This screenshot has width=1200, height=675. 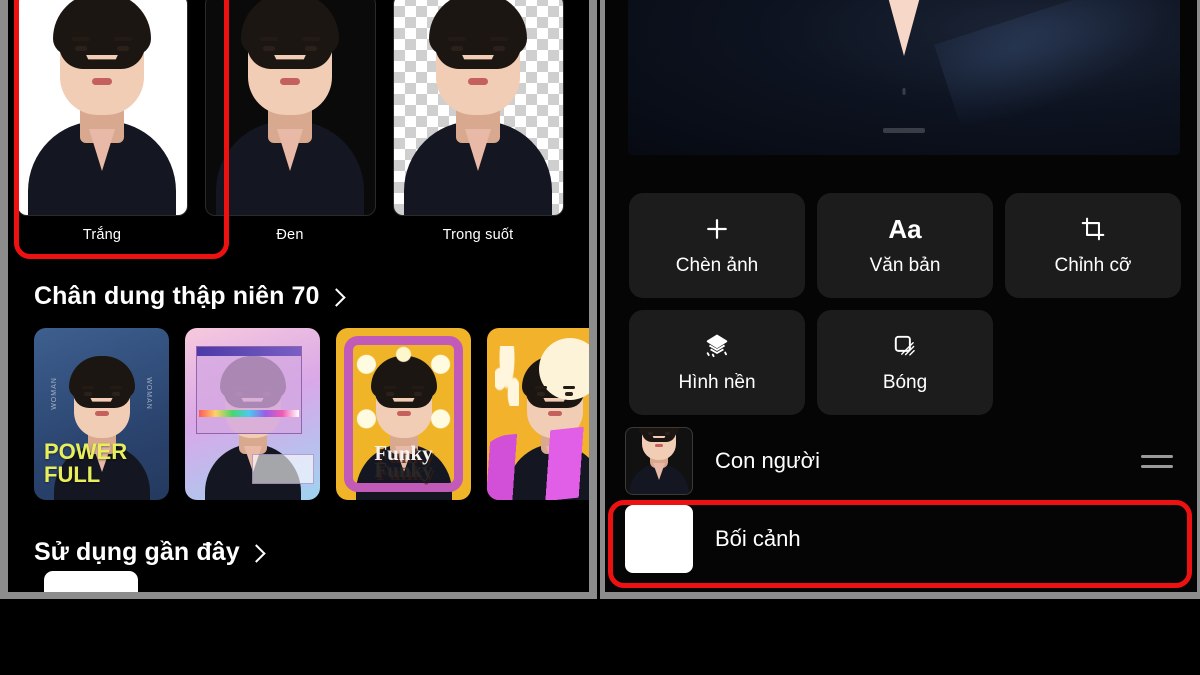 I want to click on text-aa-icon: Aa, so click(x=904, y=229).